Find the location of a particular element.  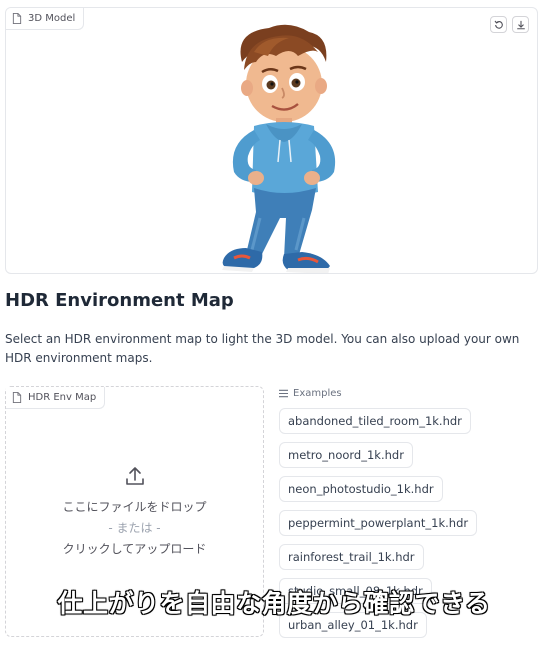

model-3d-label-text: 3D Model is located at coordinates (52, 18).